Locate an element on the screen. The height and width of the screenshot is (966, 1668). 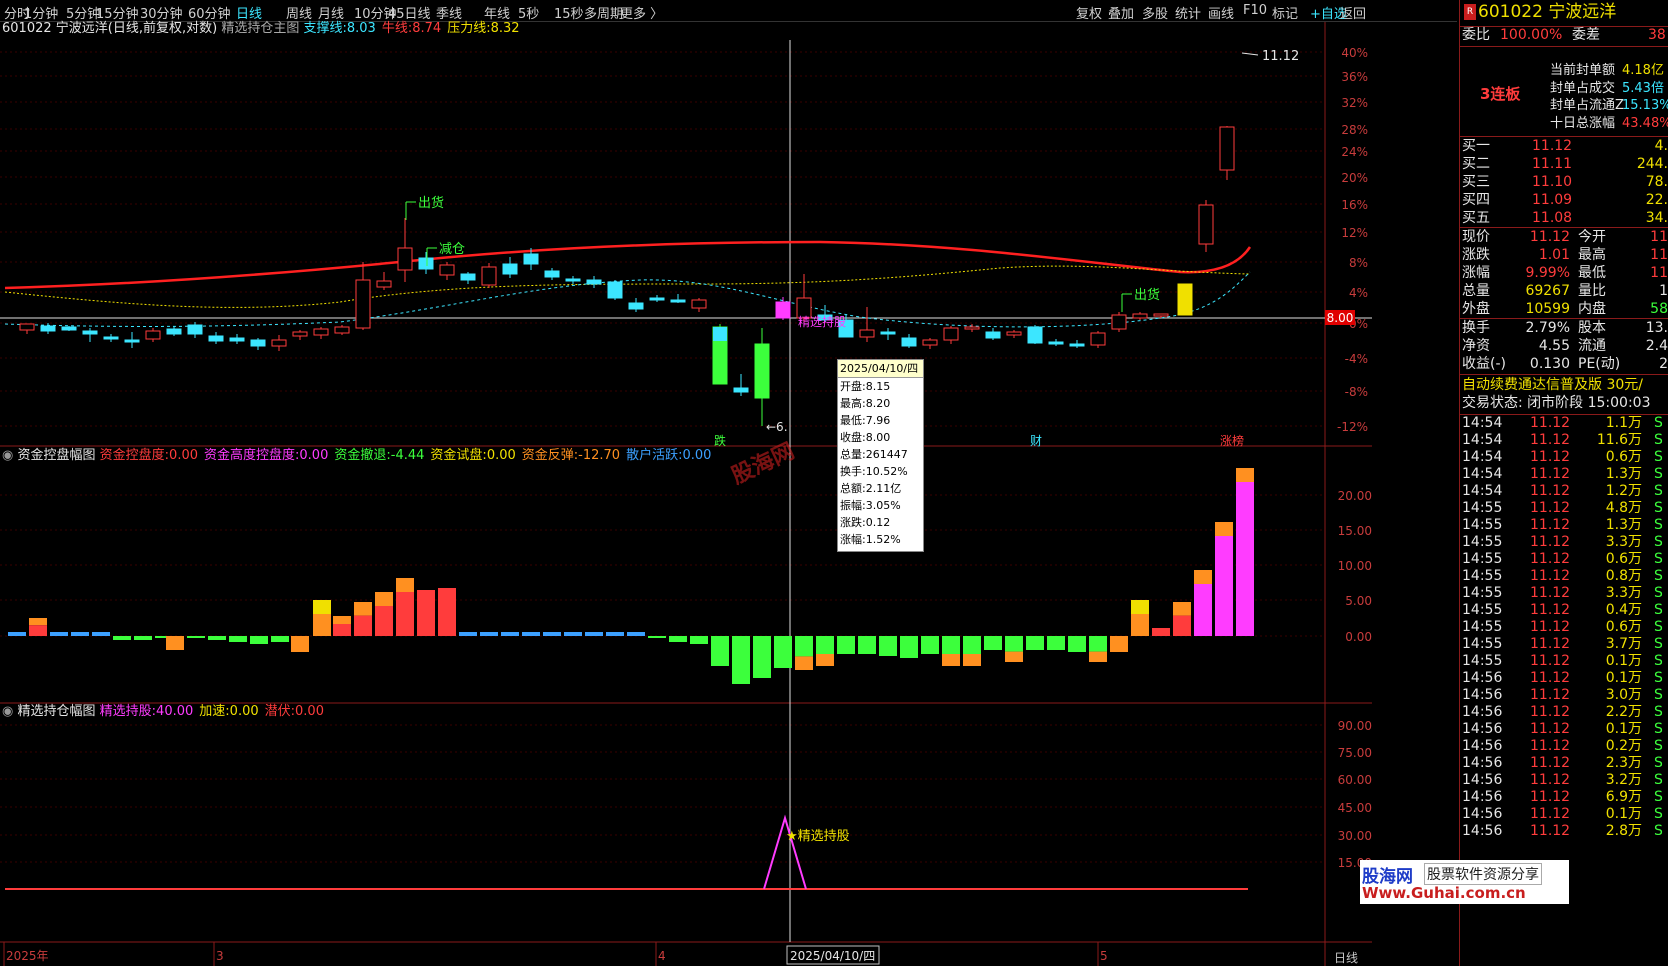
toolbar-btn: 多股 is located at coordinates (1155, 12).